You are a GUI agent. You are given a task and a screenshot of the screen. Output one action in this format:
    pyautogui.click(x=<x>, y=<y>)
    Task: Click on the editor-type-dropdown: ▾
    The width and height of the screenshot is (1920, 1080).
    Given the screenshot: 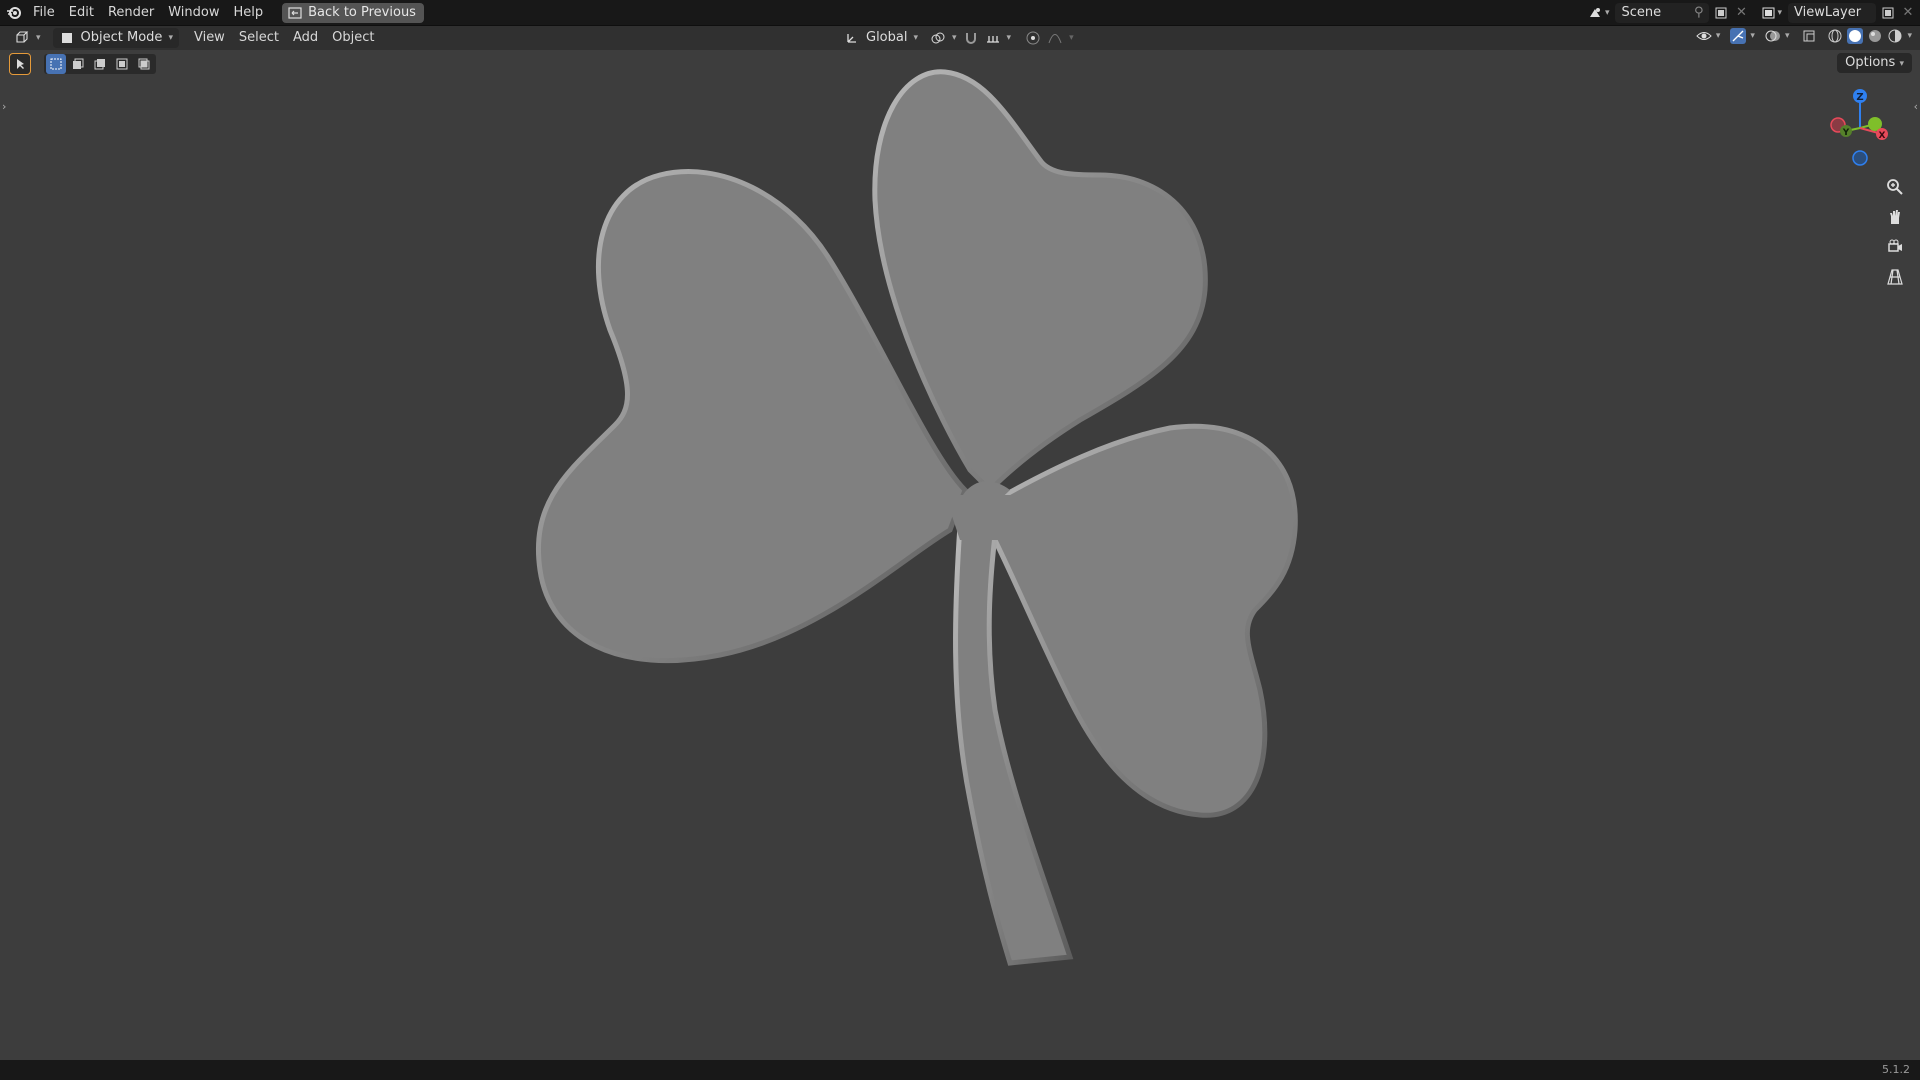 What is the action you would take?
    pyautogui.click(x=27, y=38)
    